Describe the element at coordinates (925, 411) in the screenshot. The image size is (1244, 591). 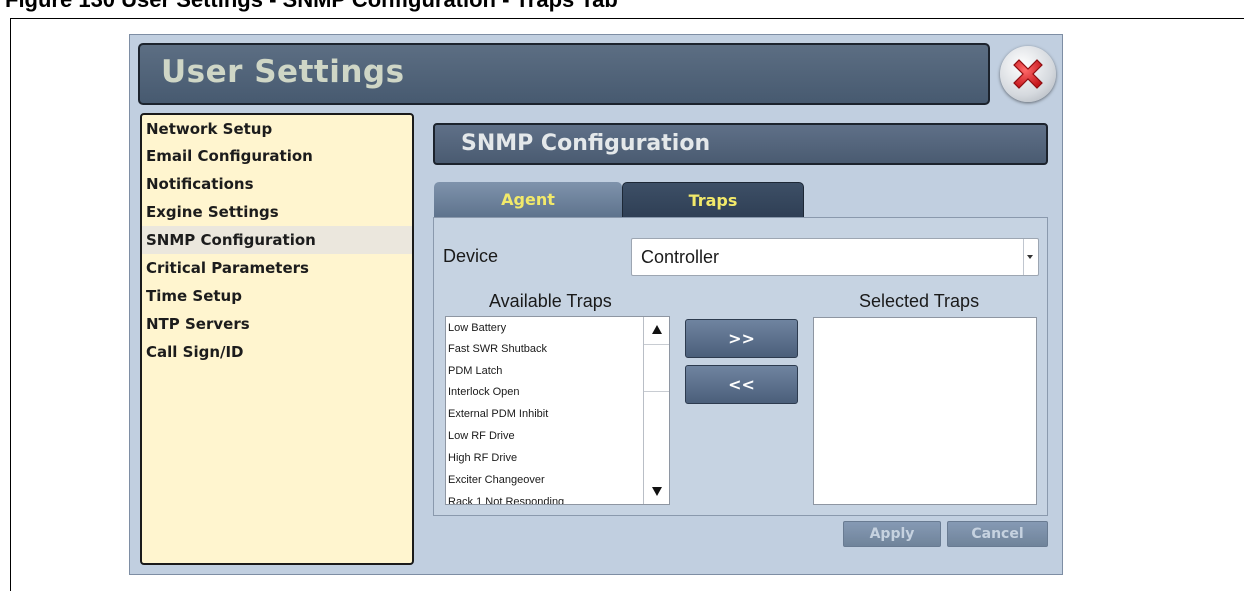
I see `selected-traps-list` at that location.